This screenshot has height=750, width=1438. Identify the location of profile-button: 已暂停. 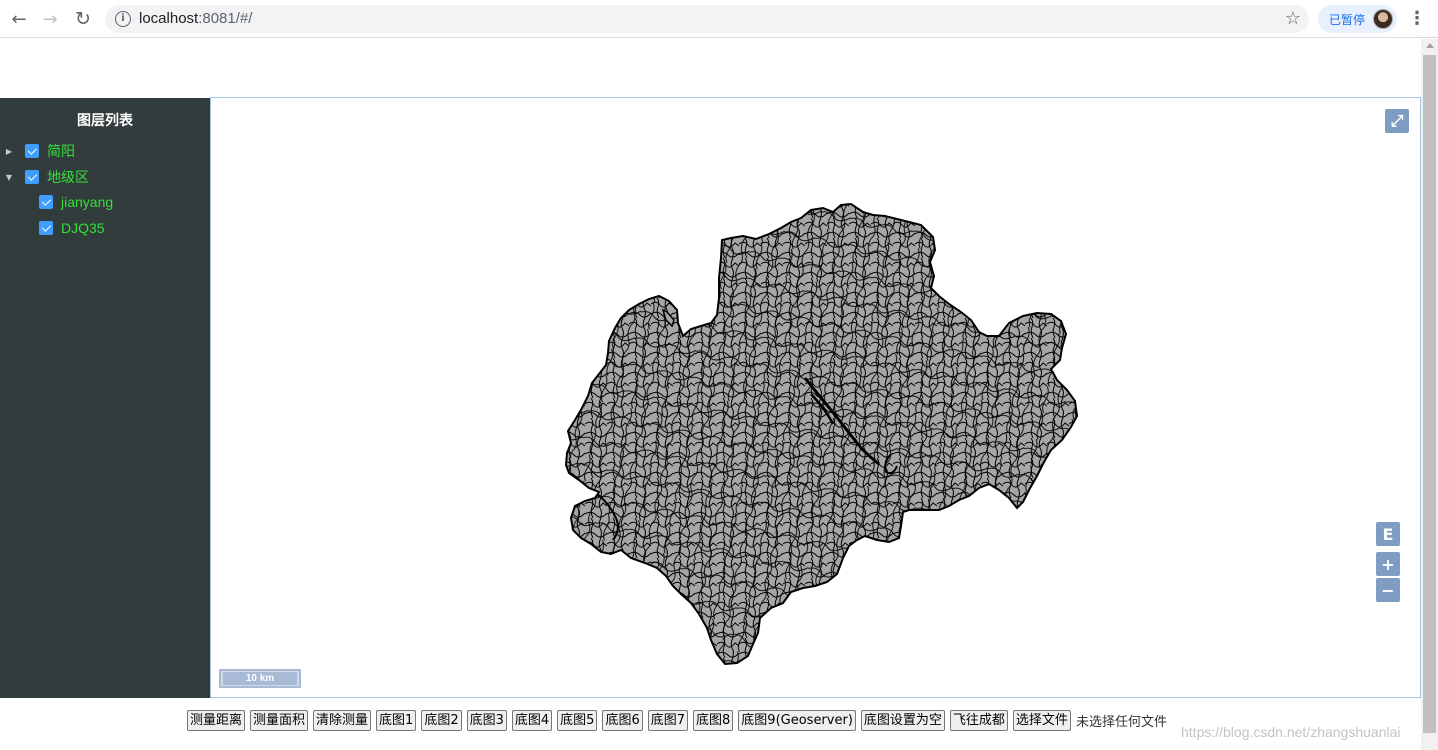
(1357, 19).